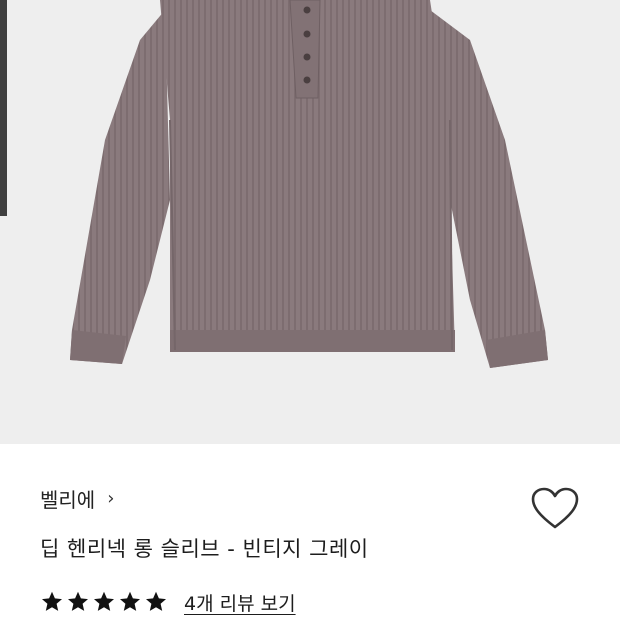  I want to click on review-link: 4개 리뷰 보기, so click(240, 602).